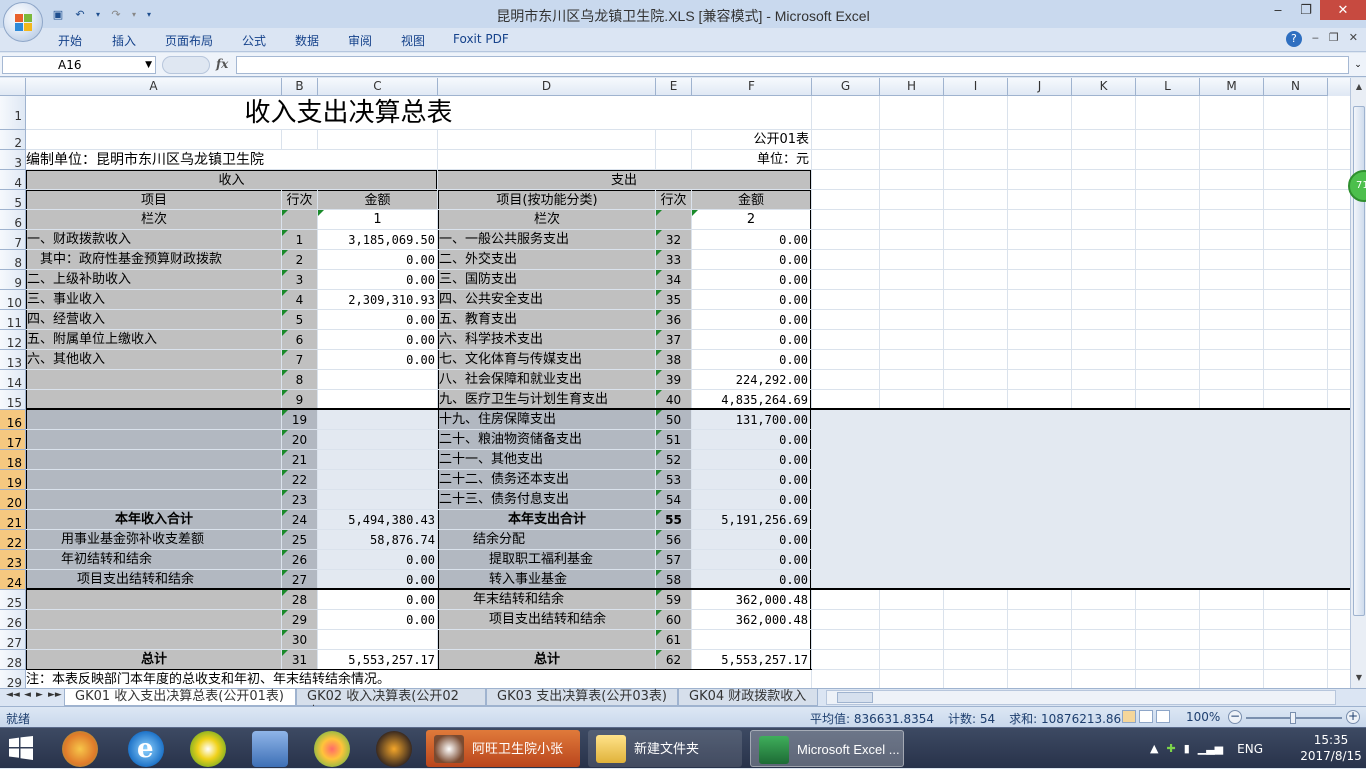 The image size is (1366, 769). I want to click on close-icon: ✕, so click(1343, 10).